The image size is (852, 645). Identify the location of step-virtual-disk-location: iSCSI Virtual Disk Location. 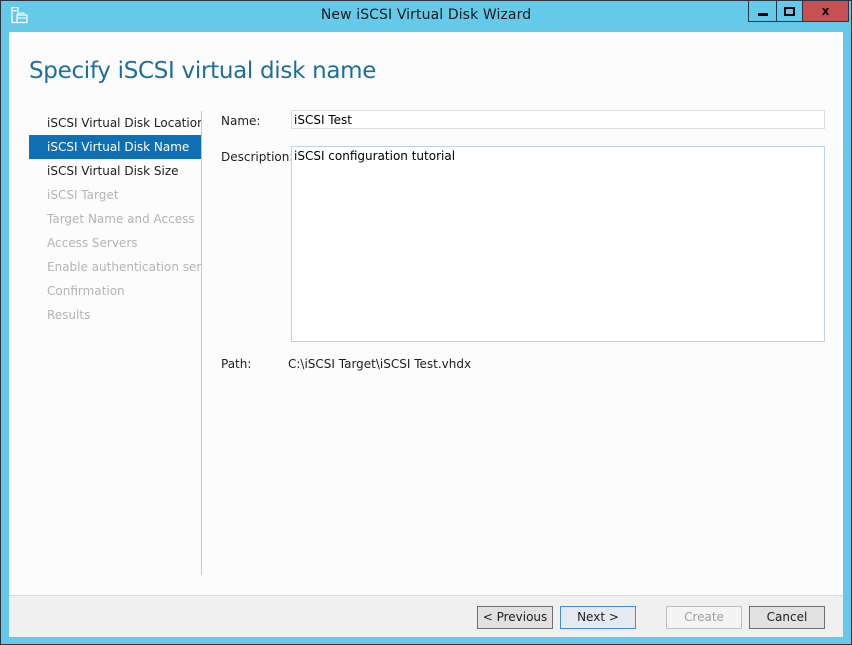
(115, 123).